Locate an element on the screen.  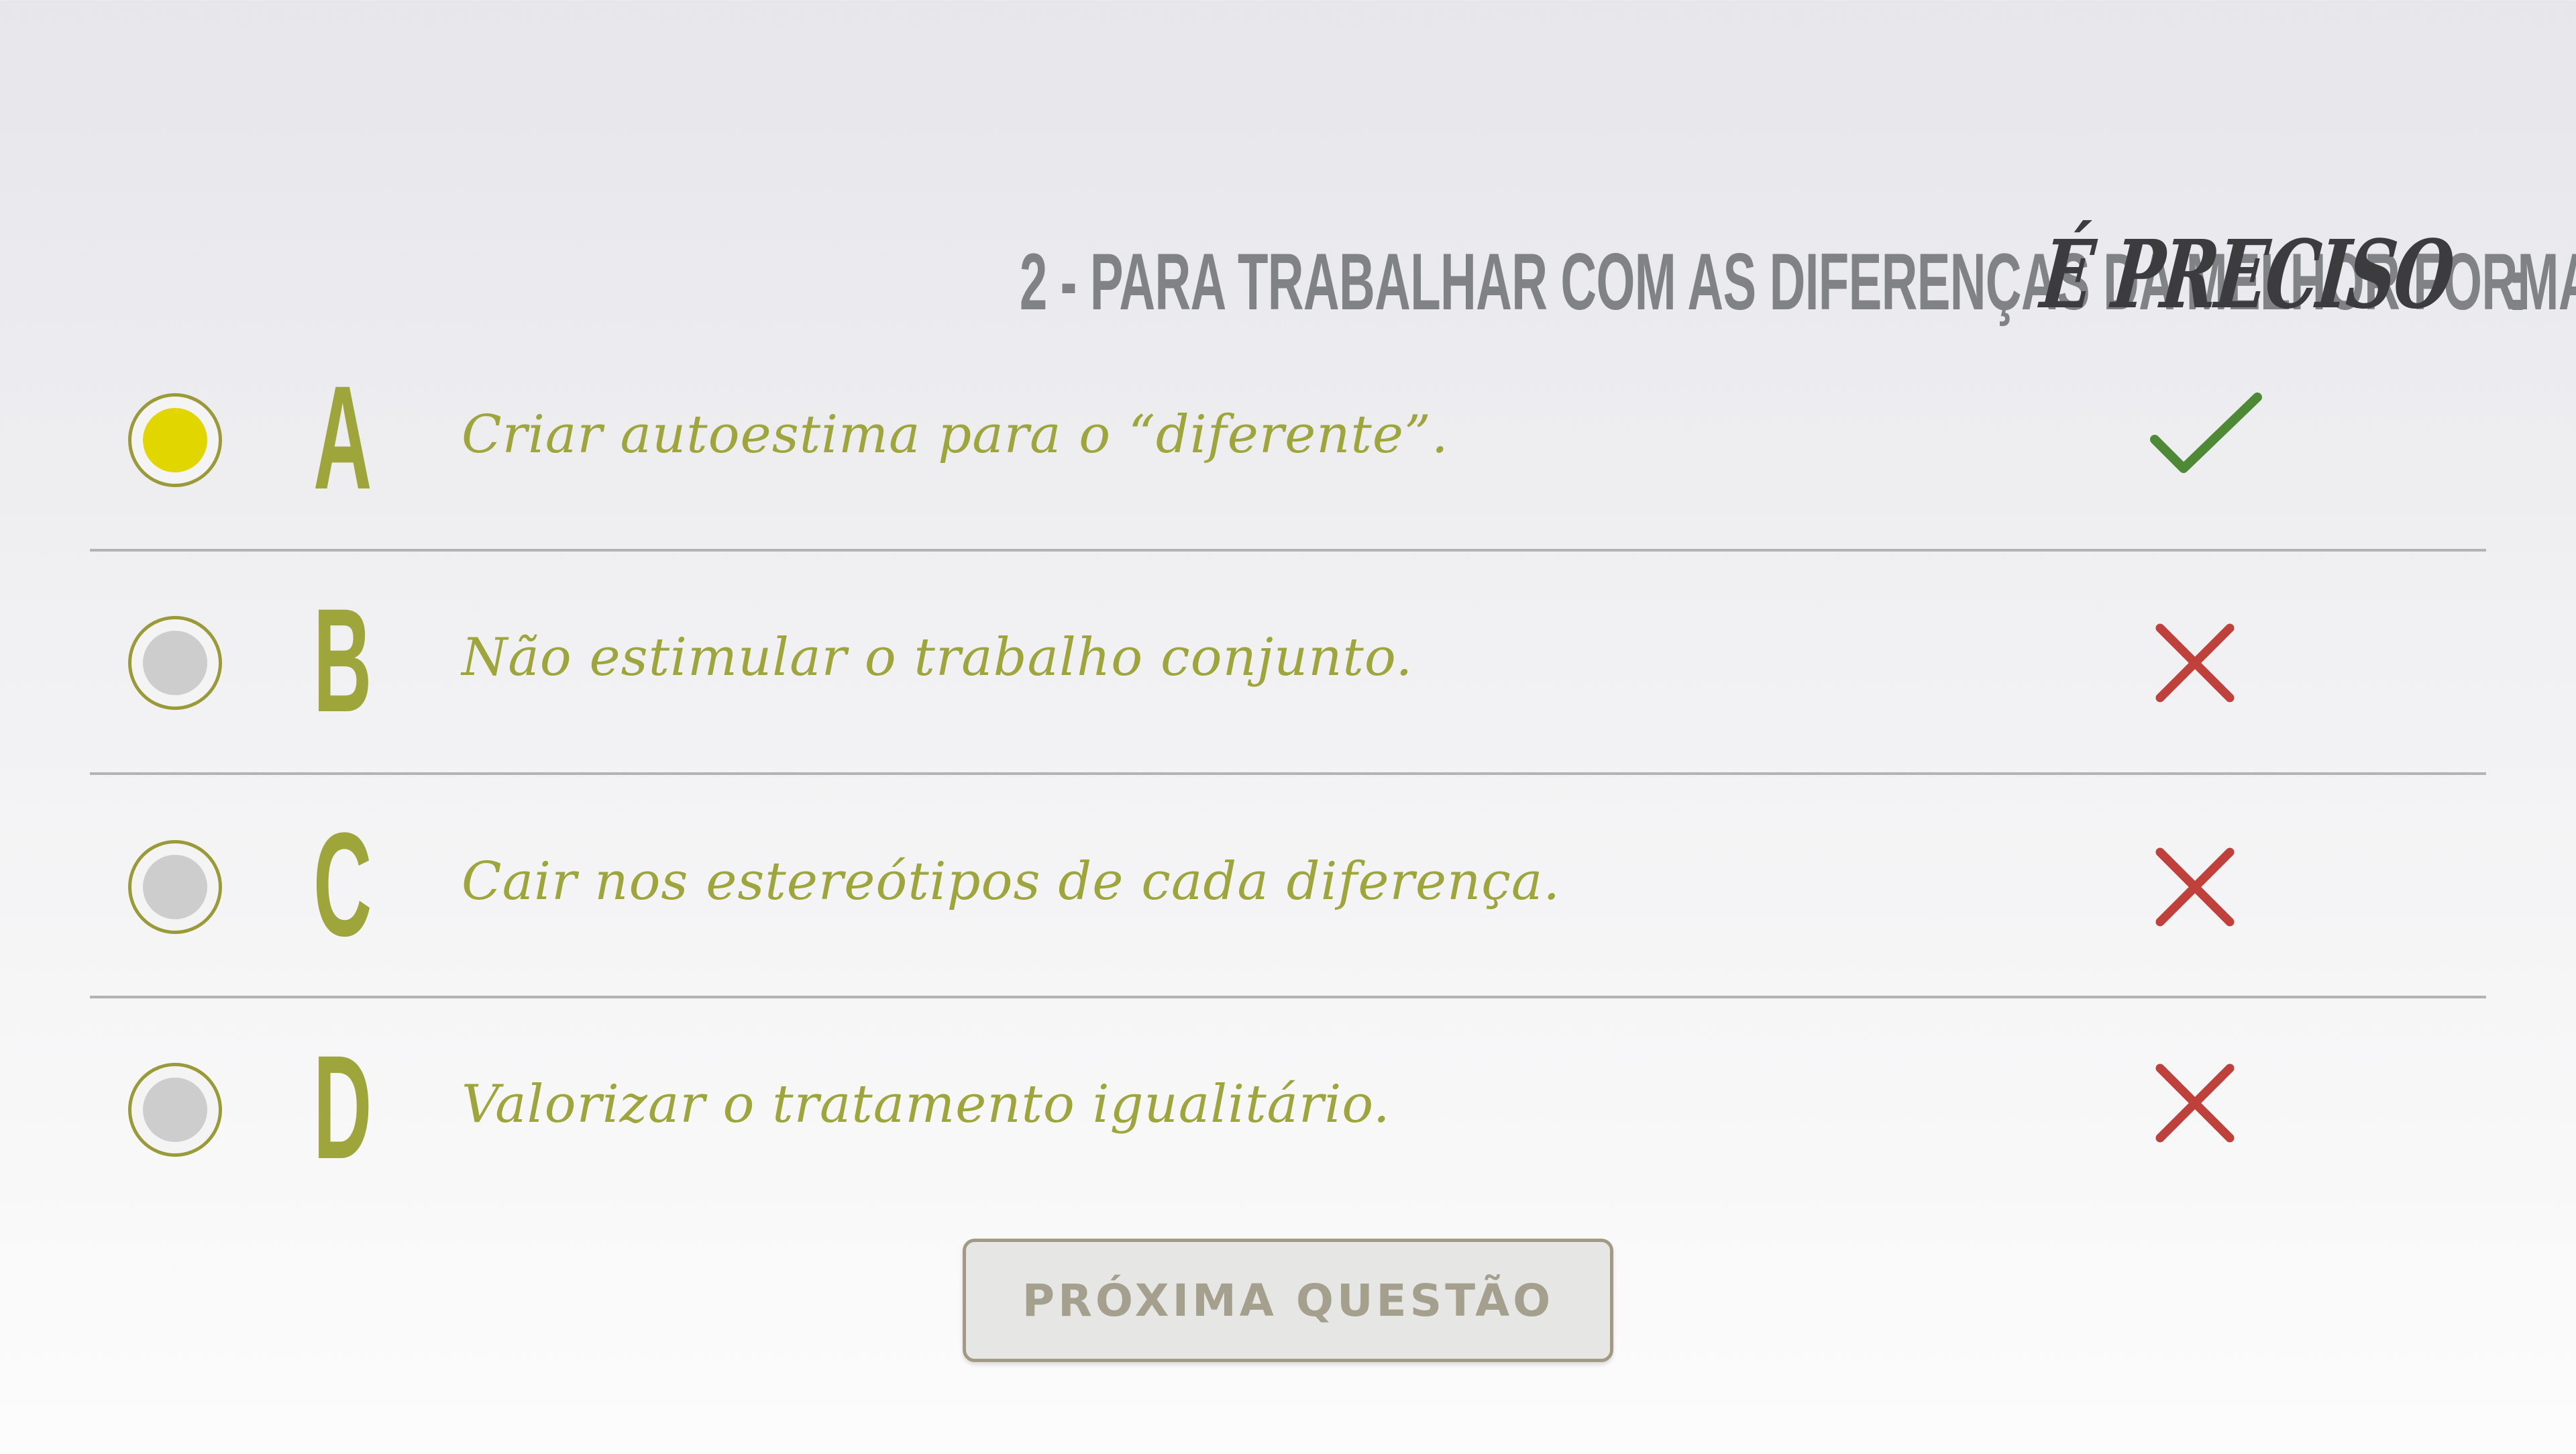
option-a-text: Criar autoestima para o “diferente”. is located at coordinates (955, 435).